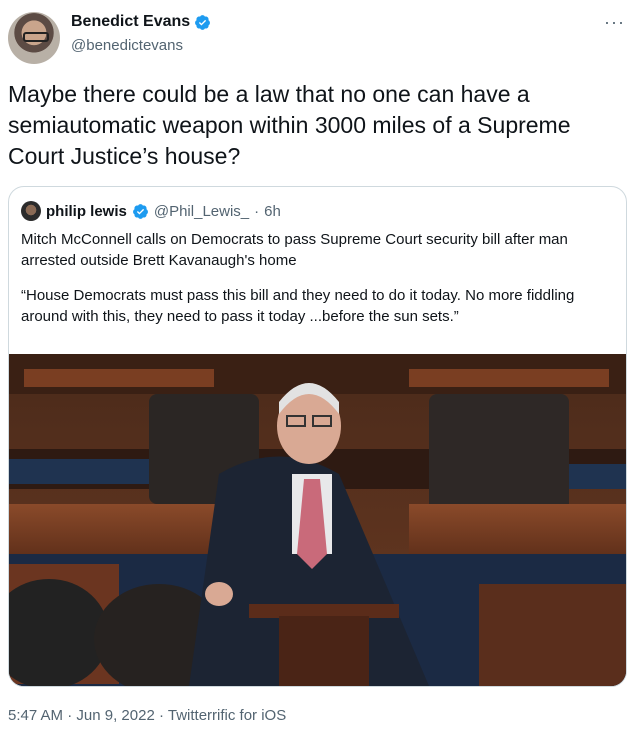  Describe the element at coordinates (31, 211) in the screenshot. I see `quoted-avatar` at that location.